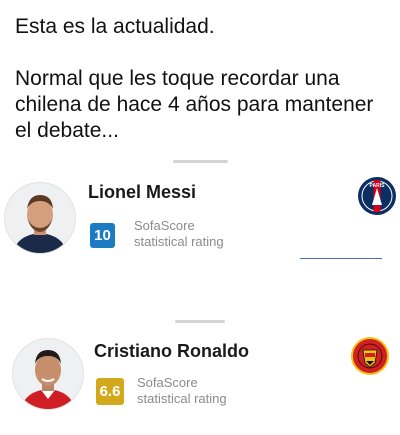 The height and width of the screenshot is (435, 400). Describe the element at coordinates (341, 258) in the screenshot. I see `card-divider` at that location.